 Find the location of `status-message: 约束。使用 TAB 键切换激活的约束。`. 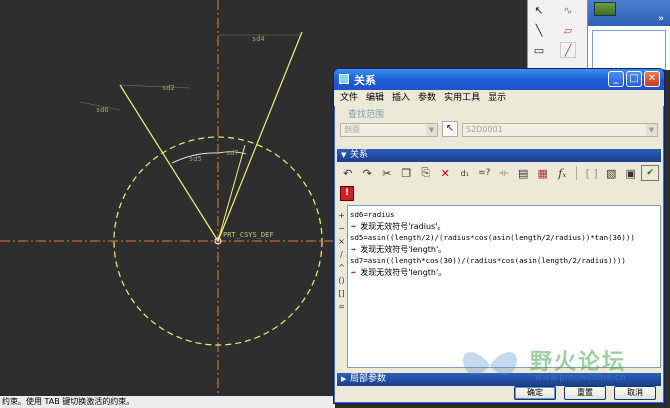

status-message: 约束。使用 TAB 键切换激活的约束。 is located at coordinates (167, 402).